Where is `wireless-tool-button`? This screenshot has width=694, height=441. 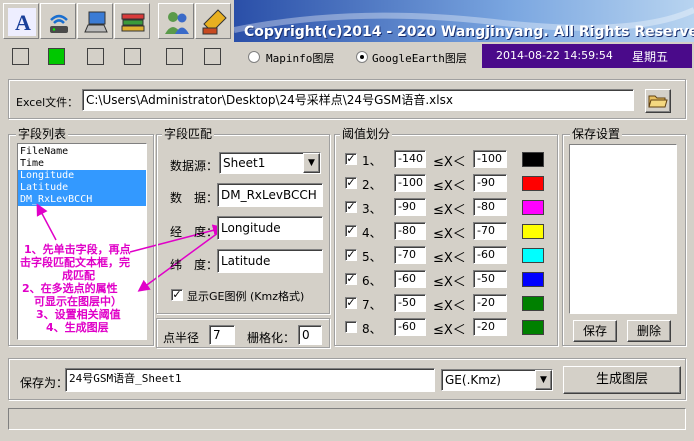
wireless-tool-button is located at coordinates (58, 21).